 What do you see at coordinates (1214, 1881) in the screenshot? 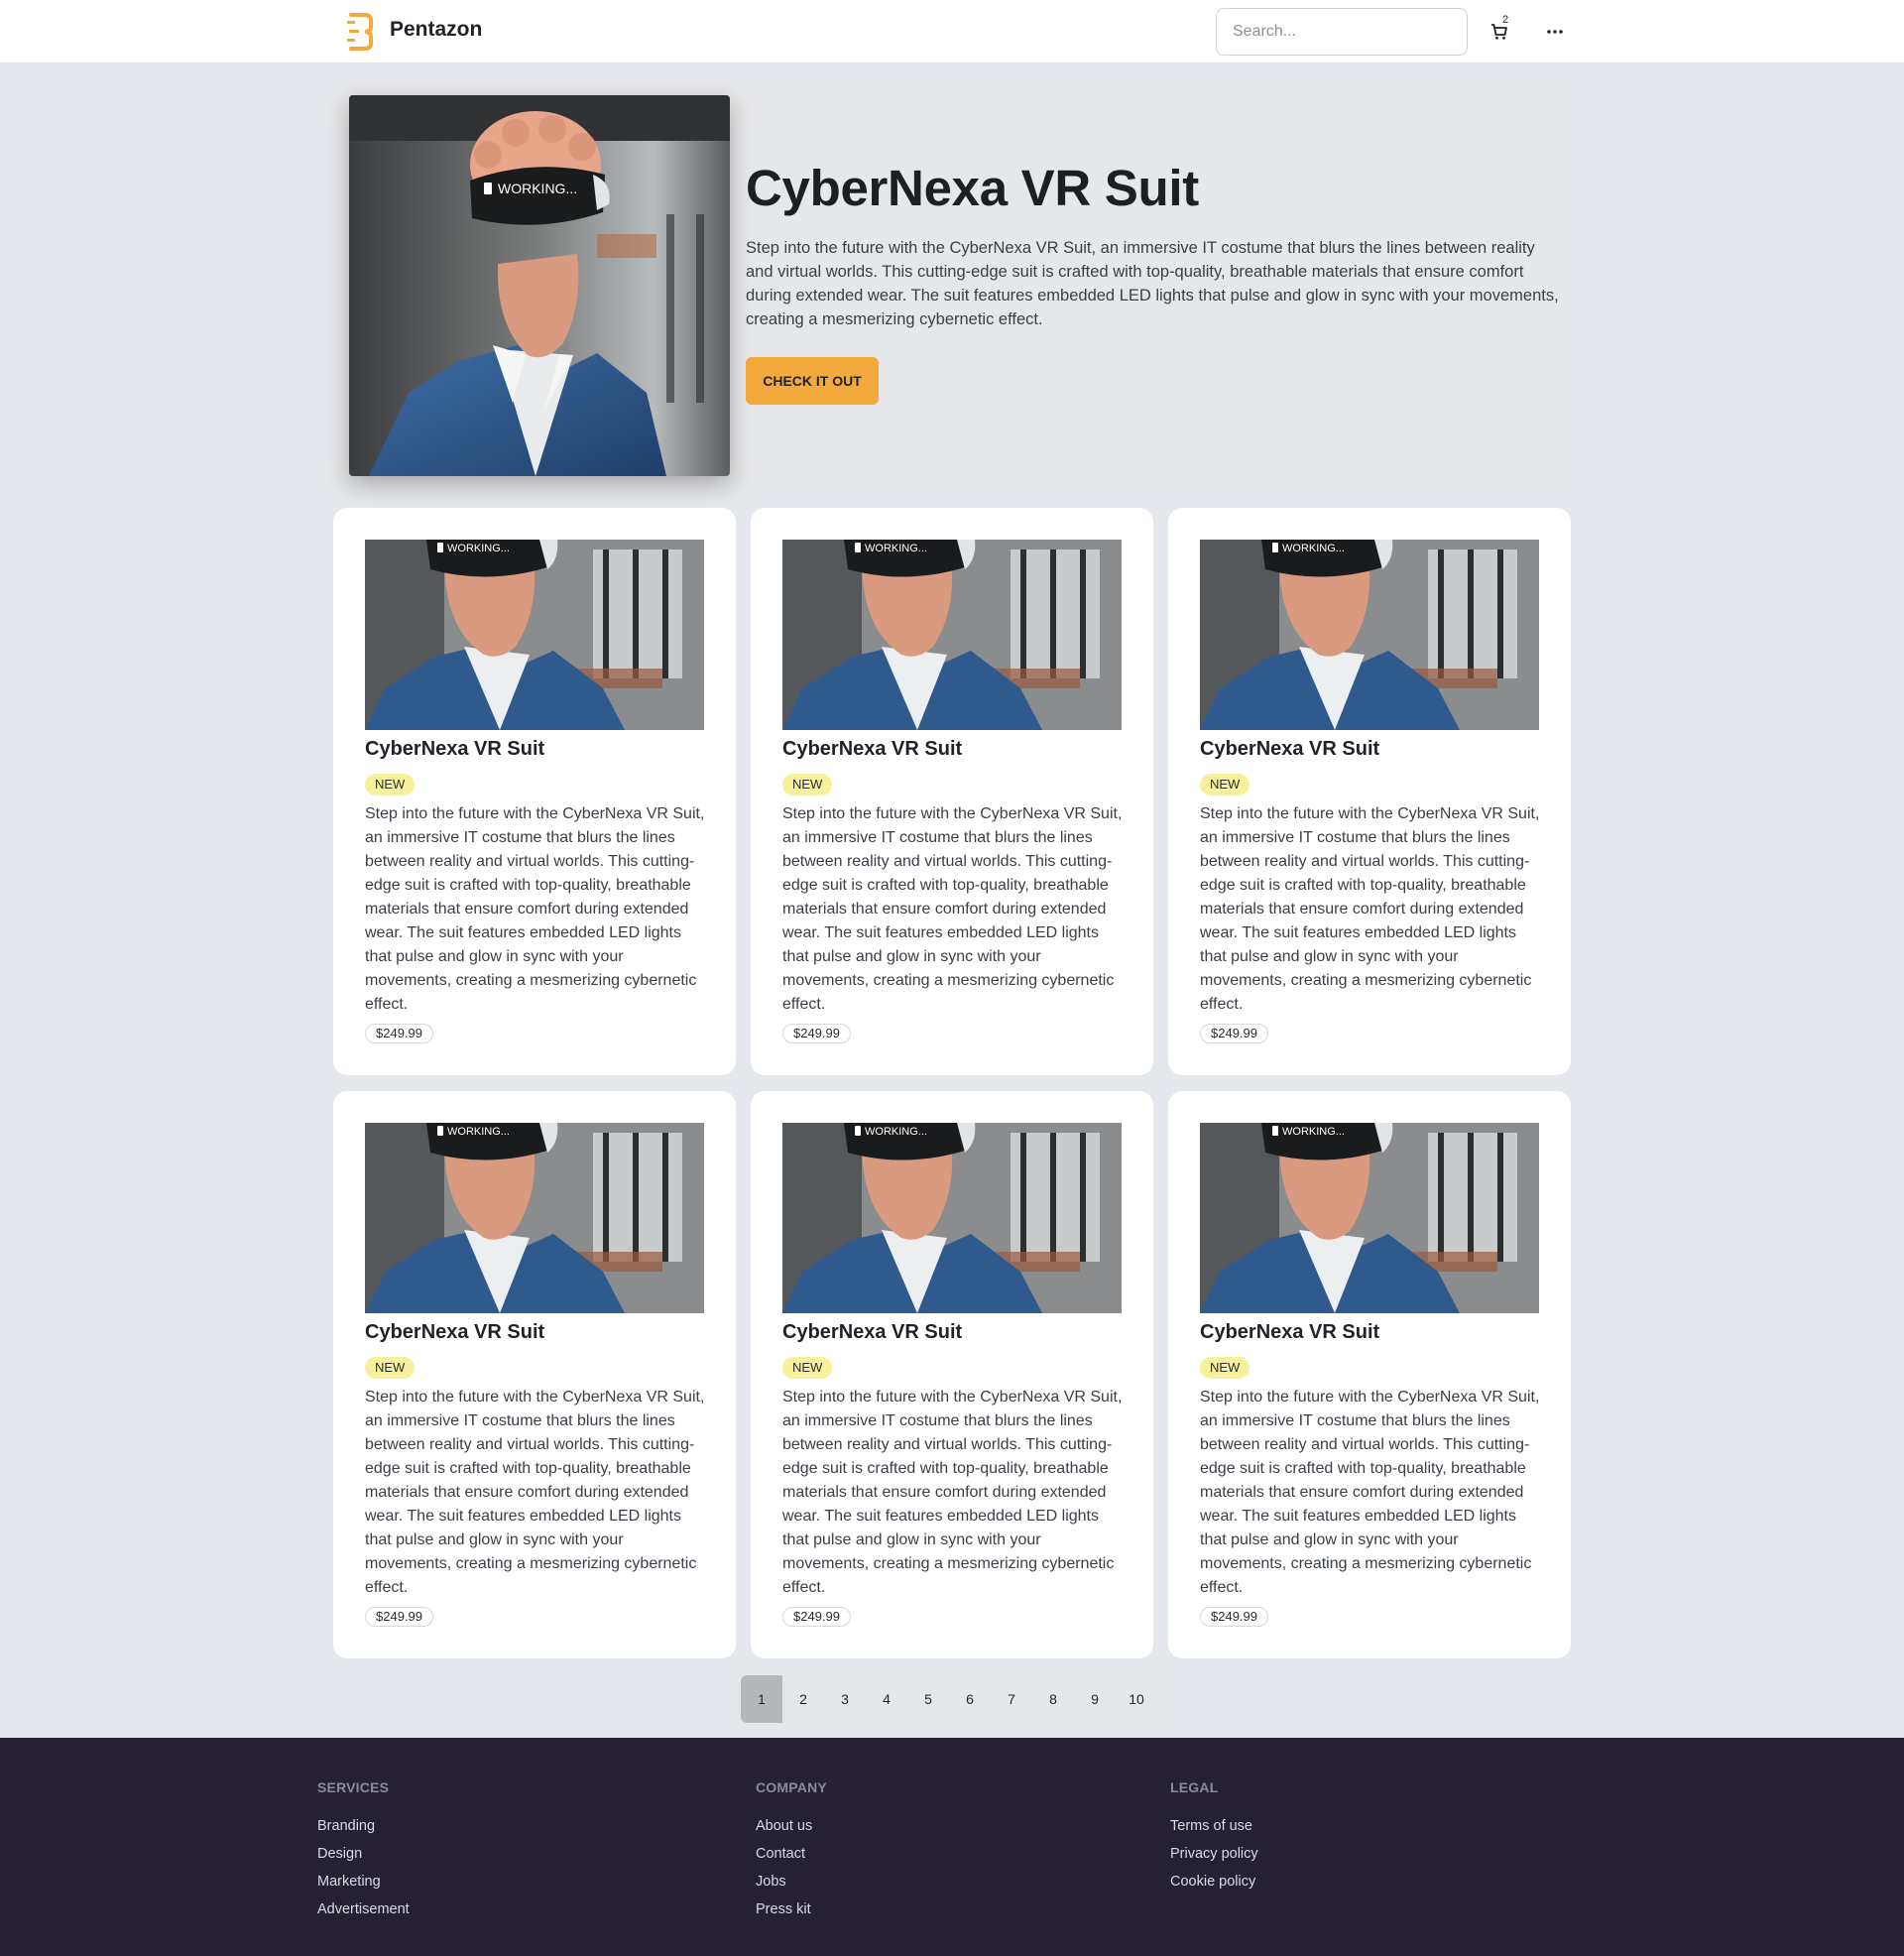
I see `footer-link-cookie-policy: Cookie policy` at bounding box center [1214, 1881].